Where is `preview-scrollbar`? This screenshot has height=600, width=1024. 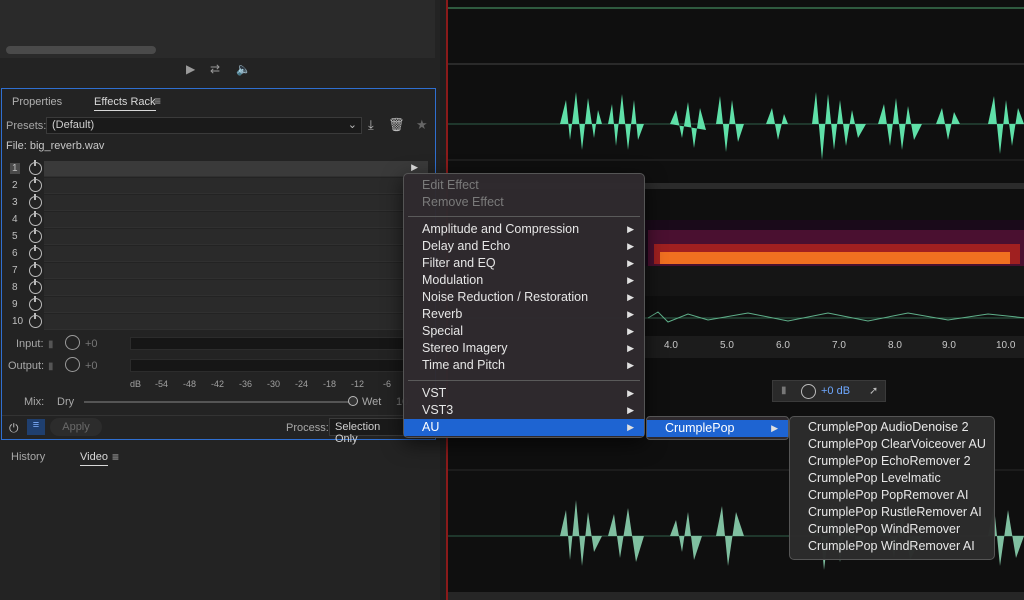
preview-scrollbar is located at coordinates (81, 50).